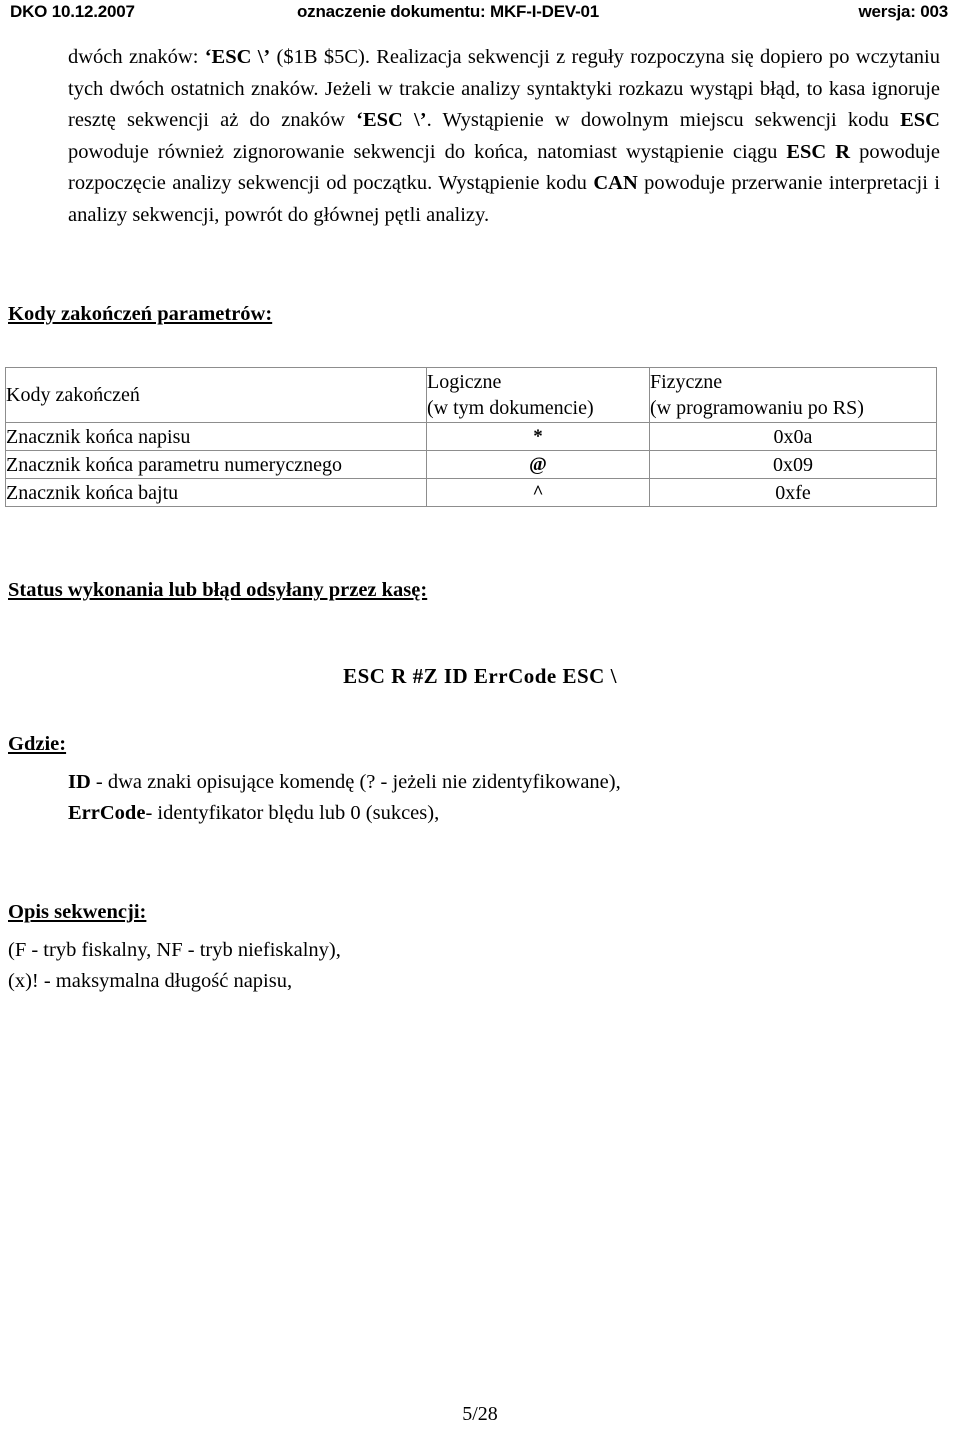 Image resolution: width=960 pixels, height=1440 pixels. What do you see at coordinates (140, 314) in the screenshot?
I see `section-heading-codes: Kody zakończeń parametrów:` at bounding box center [140, 314].